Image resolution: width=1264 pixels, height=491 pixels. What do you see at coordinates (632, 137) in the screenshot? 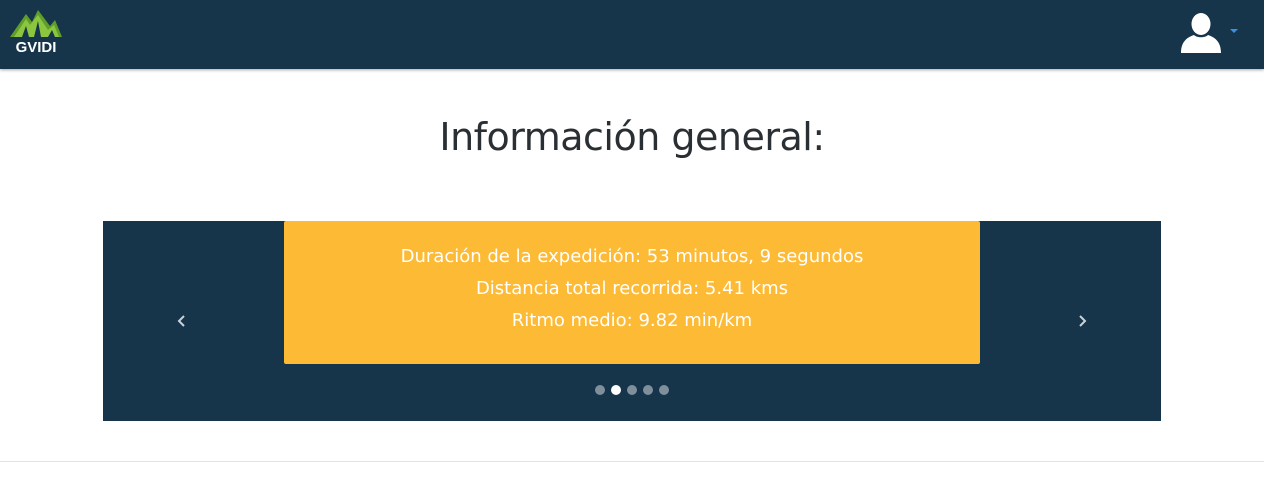
I see `page-title: Información general:` at bounding box center [632, 137].